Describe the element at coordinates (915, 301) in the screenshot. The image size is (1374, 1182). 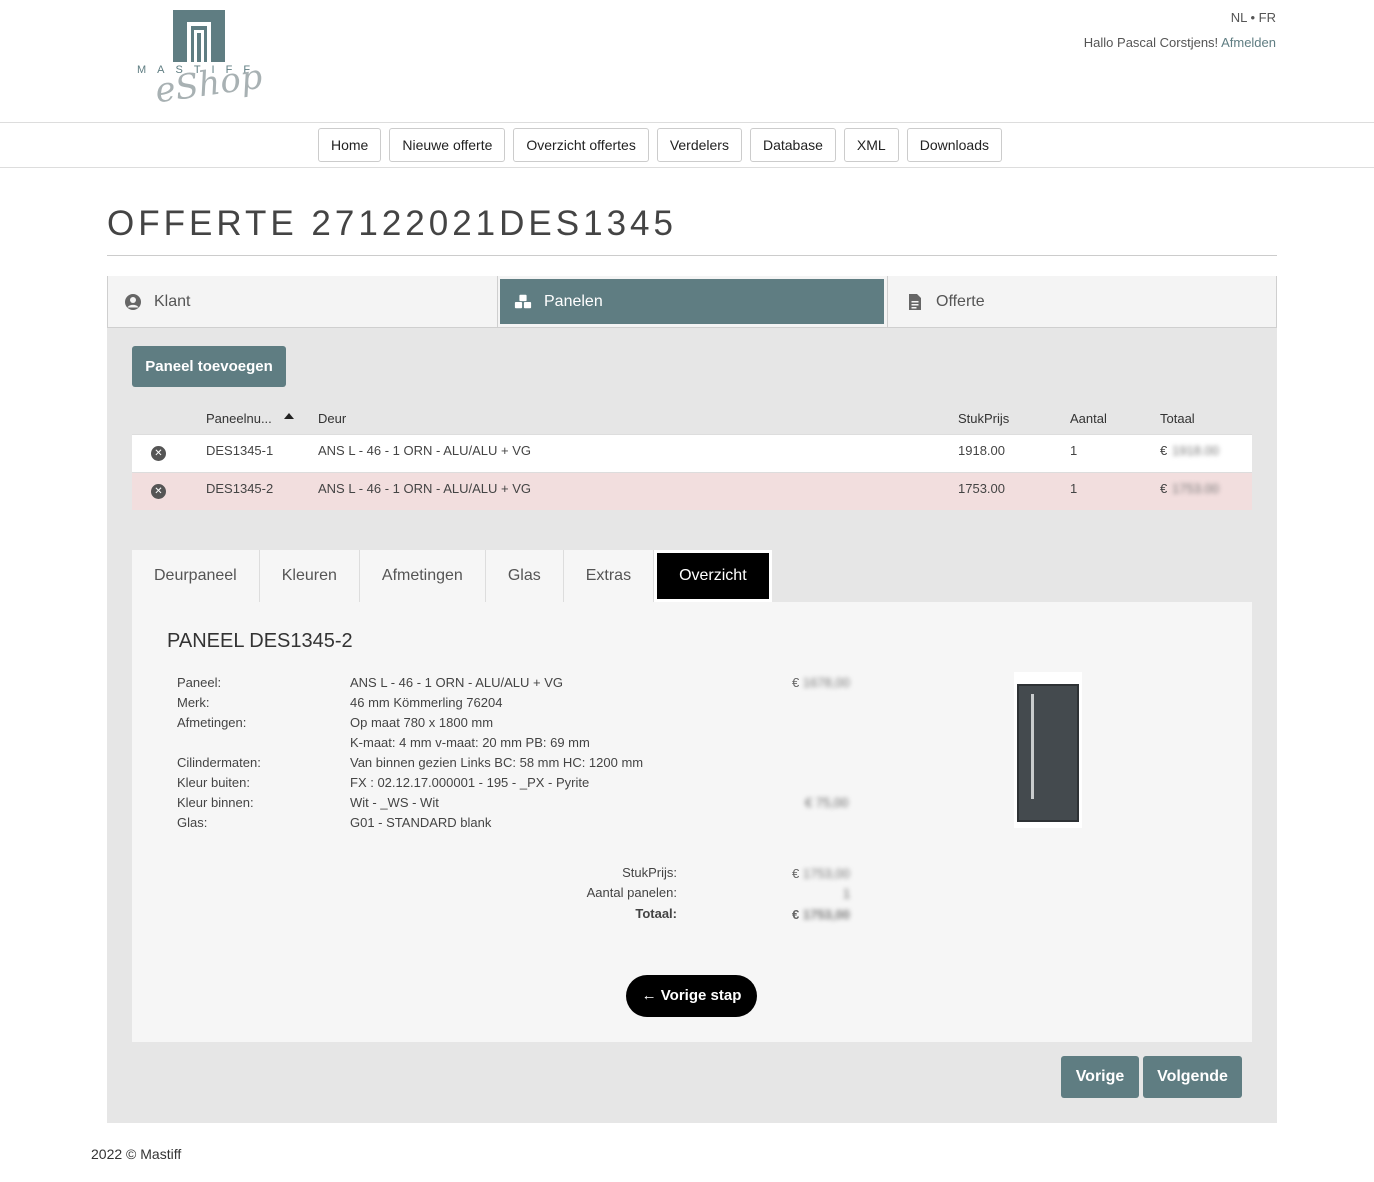
I see `document-icon` at that location.